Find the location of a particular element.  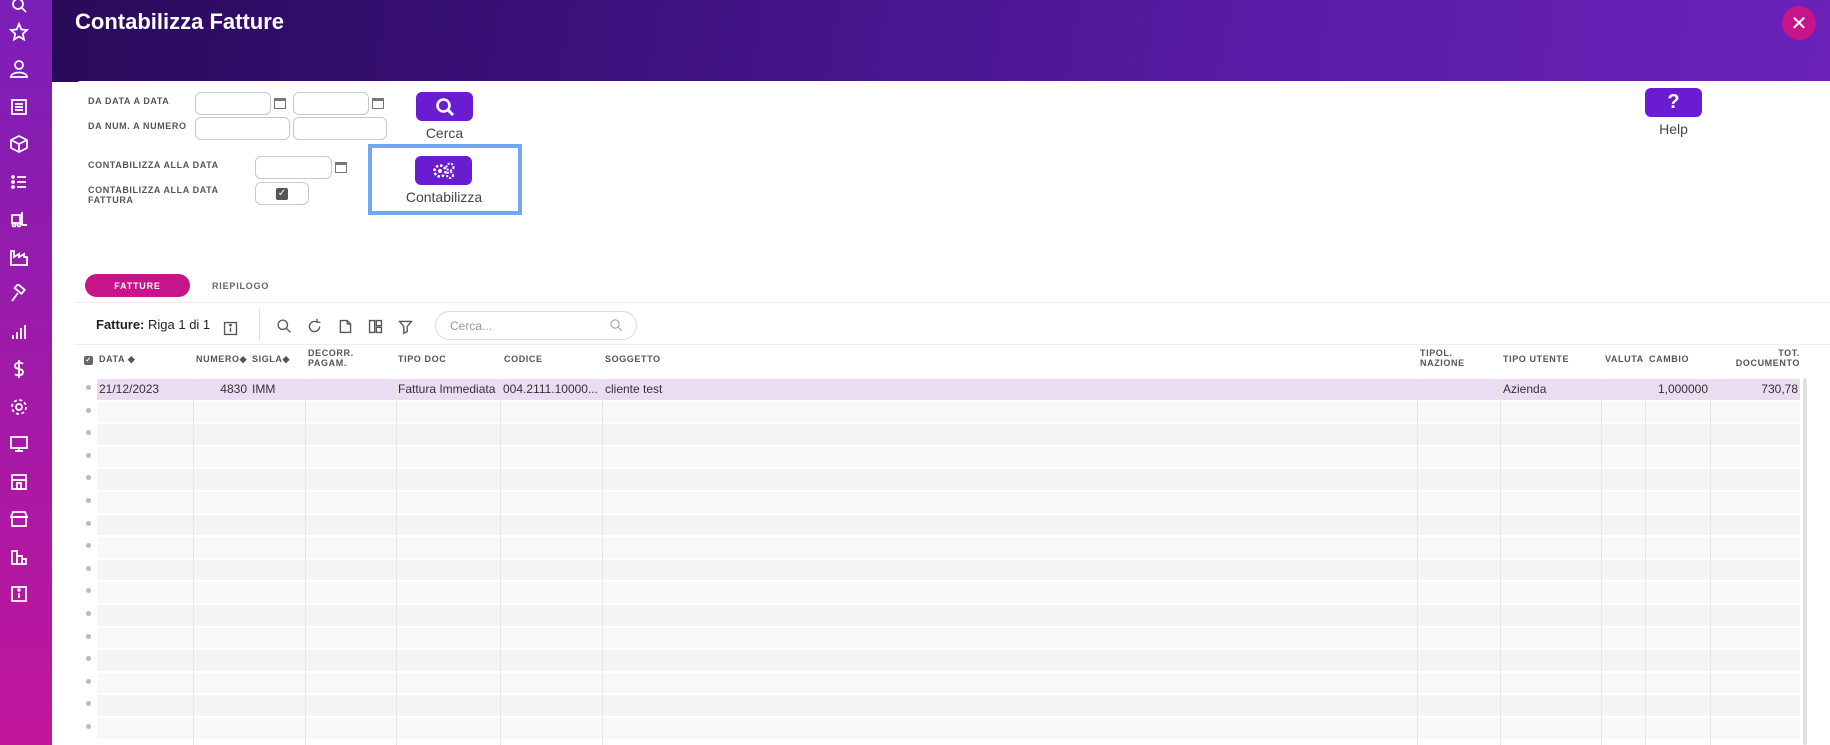

gear-icon is located at coordinates (19, 407).